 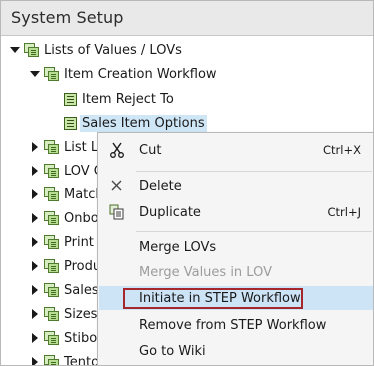 I want to click on menu-item-label: Delete, so click(x=160, y=186).